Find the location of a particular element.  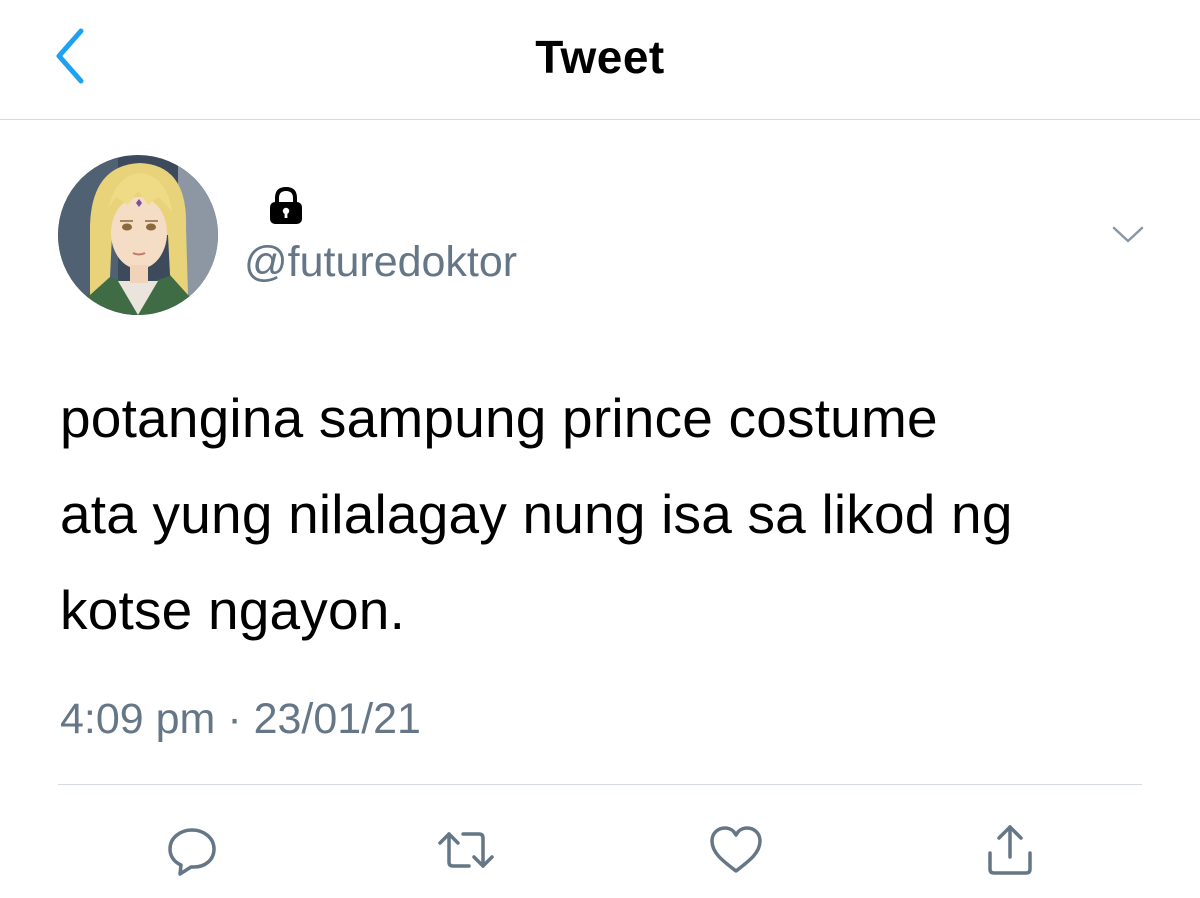

tweet-timestamp: 4:09 pm · 23/01/21 is located at coordinates (240, 719).